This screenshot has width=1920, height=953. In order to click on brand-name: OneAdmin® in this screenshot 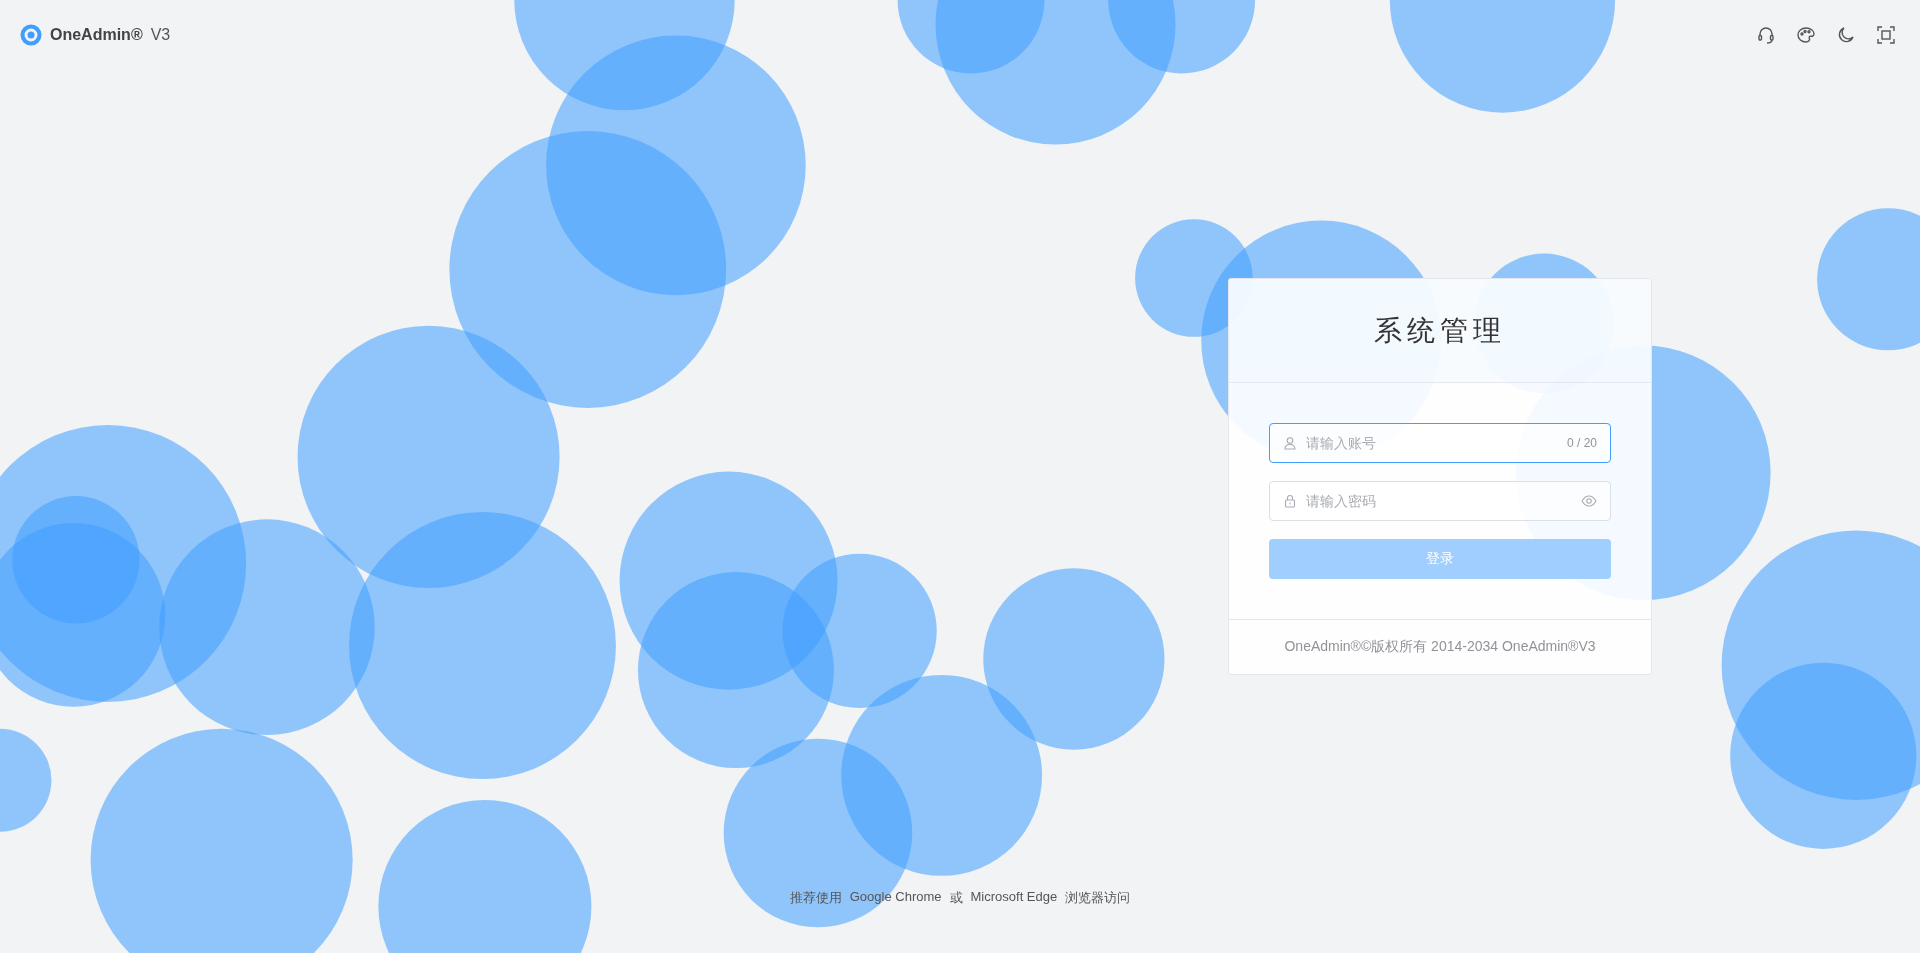, I will do `click(96, 35)`.